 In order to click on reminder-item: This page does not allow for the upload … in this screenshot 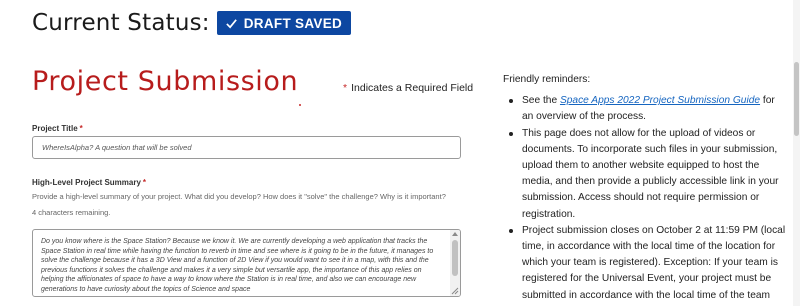, I will do `click(645, 174)`.